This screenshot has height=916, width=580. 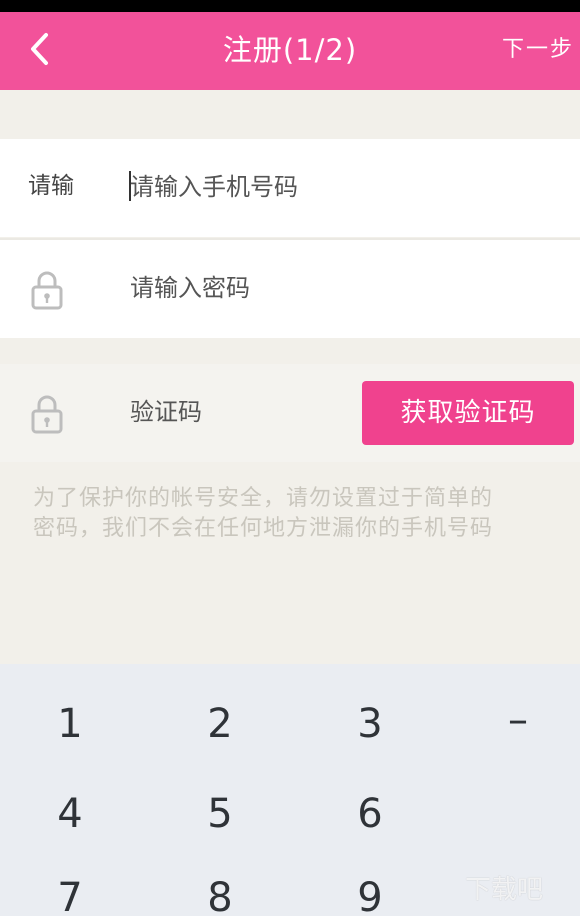 I want to click on verification-code-input: 验证码, so click(x=230, y=412).